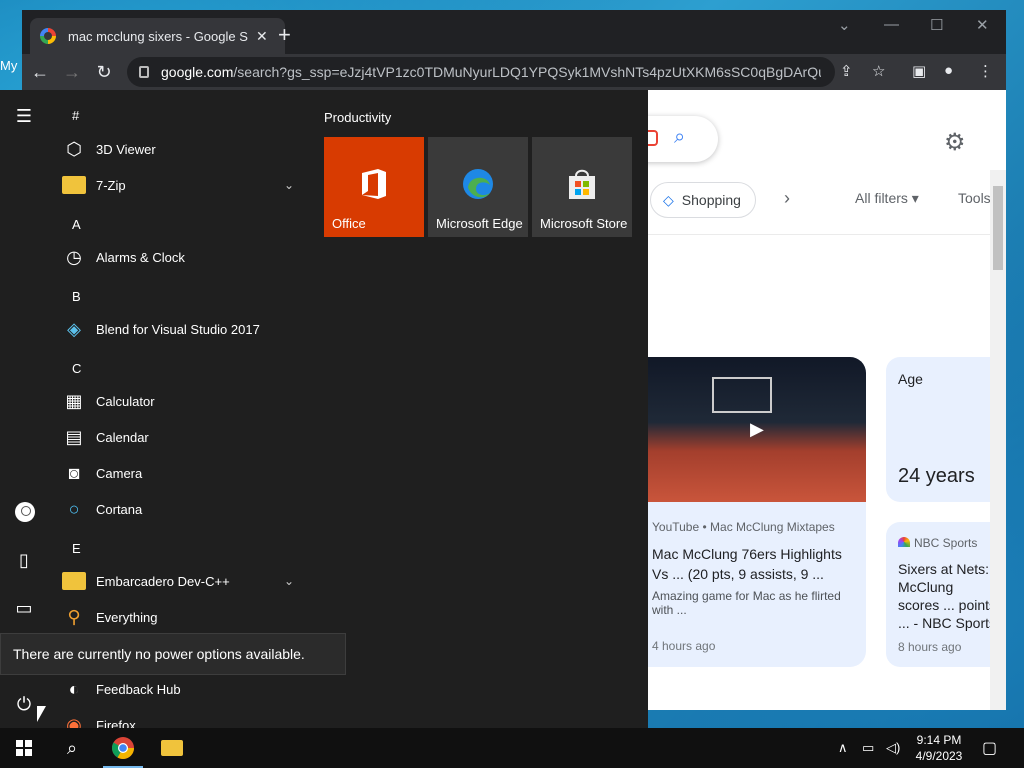 This screenshot has width=1024, height=768. I want to click on app-alarms-clock: ◷ Alarms & Clock, so click(182, 257).